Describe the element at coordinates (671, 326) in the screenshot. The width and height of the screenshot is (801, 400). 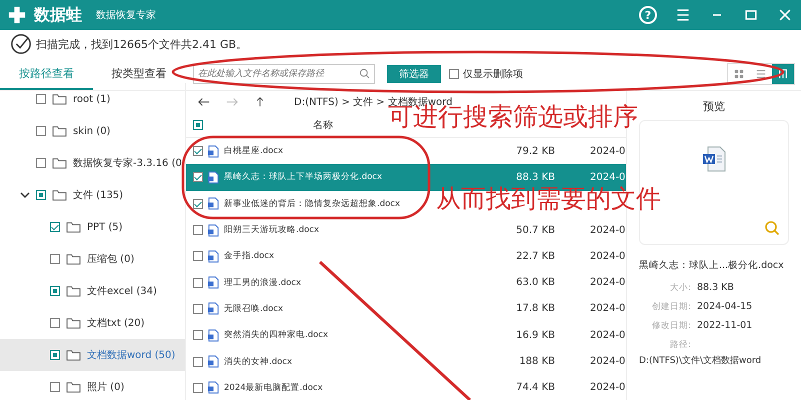
I see `property-label: 修改日期:` at that location.